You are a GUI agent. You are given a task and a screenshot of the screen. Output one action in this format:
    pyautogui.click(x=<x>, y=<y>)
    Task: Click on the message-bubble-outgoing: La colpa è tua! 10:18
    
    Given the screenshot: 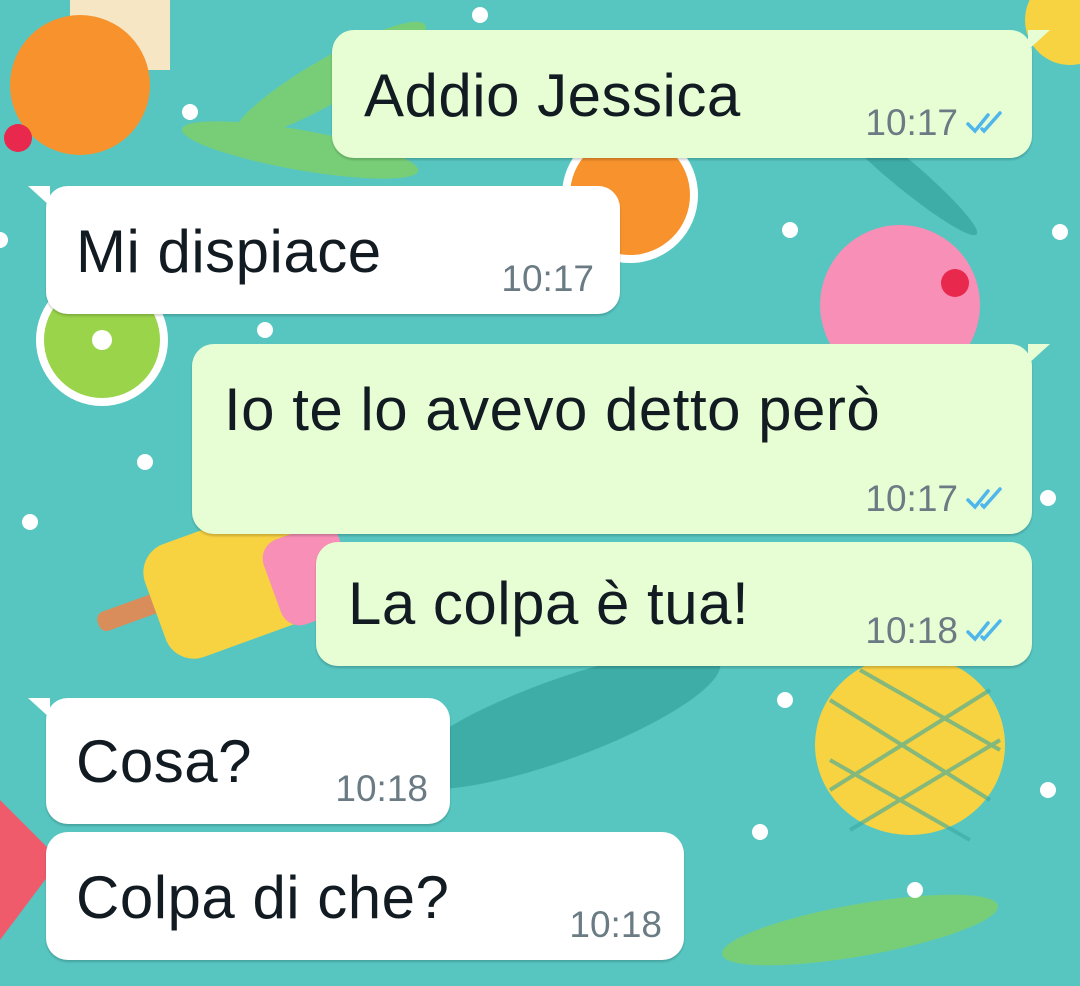 What is the action you would take?
    pyautogui.click(x=674, y=604)
    